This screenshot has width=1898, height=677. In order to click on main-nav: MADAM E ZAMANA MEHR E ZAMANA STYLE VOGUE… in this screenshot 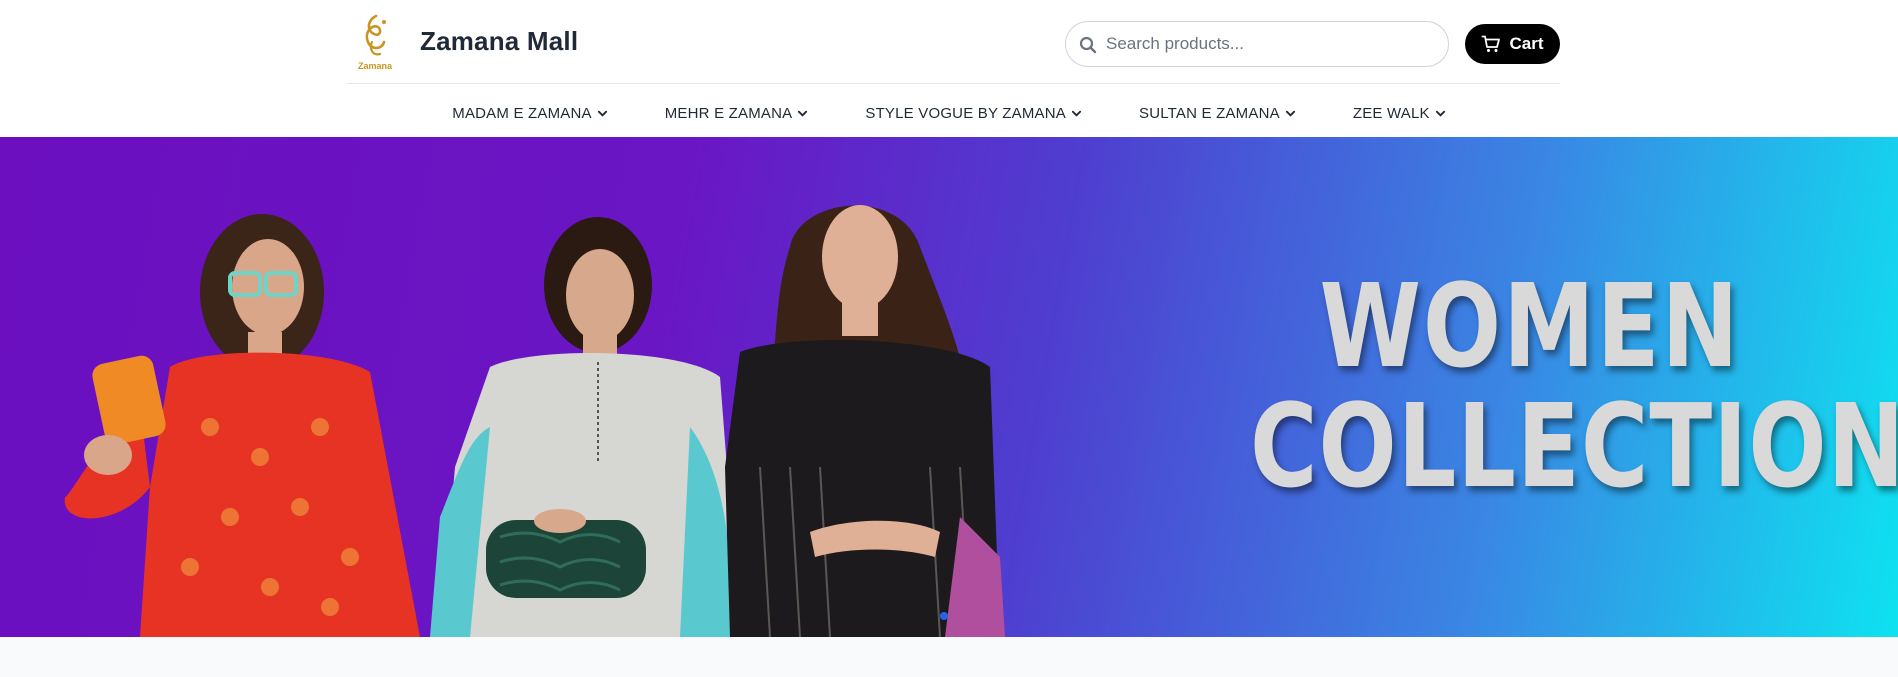, I will do `click(949, 113)`.